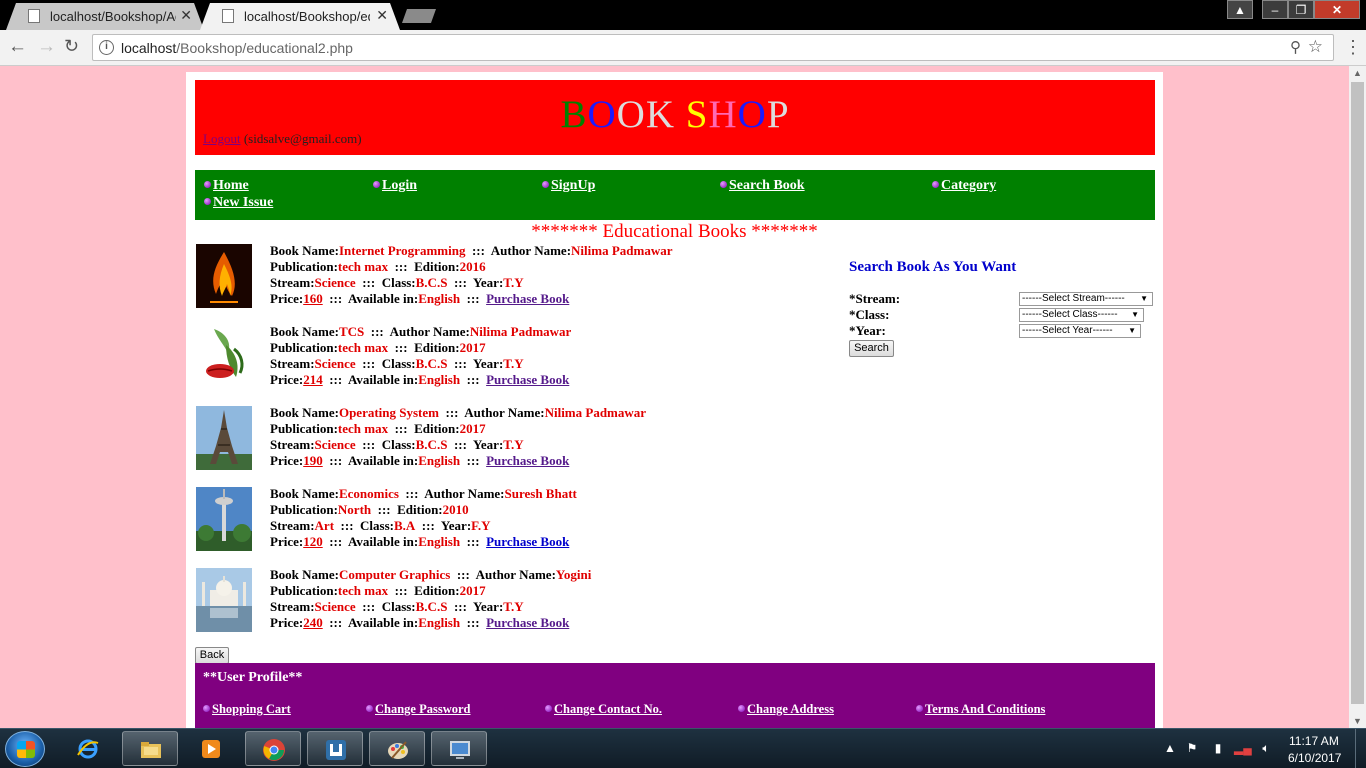 The image size is (1366, 768). What do you see at coordinates (1086, 299) in the screenshot?
I see `stream-select: ------Select Stream------ ▼` at bounding box center [1086, 299].